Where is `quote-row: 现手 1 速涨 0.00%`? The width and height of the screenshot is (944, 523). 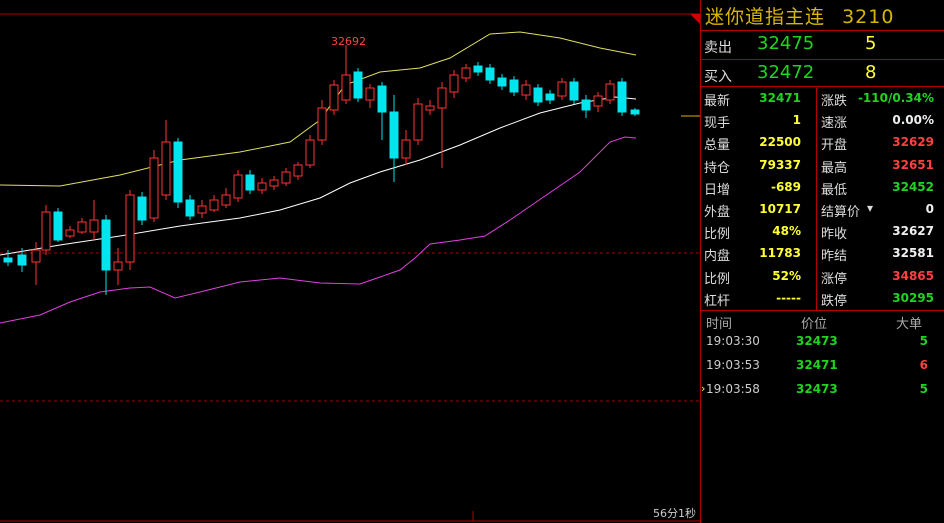
quote-row: 现手 1 速涨 0.00% is located at coordinates (822, 121).